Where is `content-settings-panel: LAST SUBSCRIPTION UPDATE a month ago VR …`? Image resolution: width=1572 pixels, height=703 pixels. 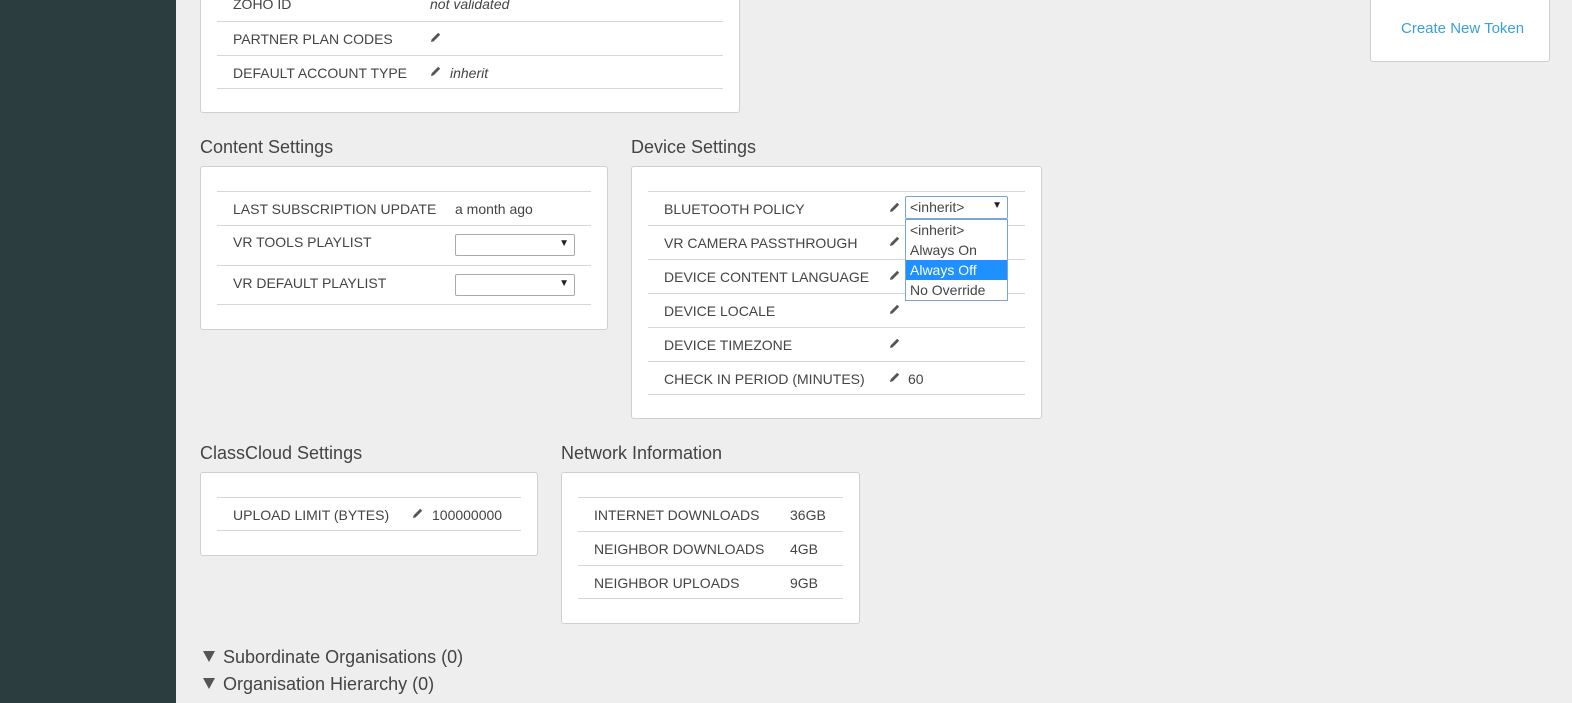
content-settings-panel: LAST SUBSCRIPTION UPDATE a month ago VR … is located at coordinates (404, 248).